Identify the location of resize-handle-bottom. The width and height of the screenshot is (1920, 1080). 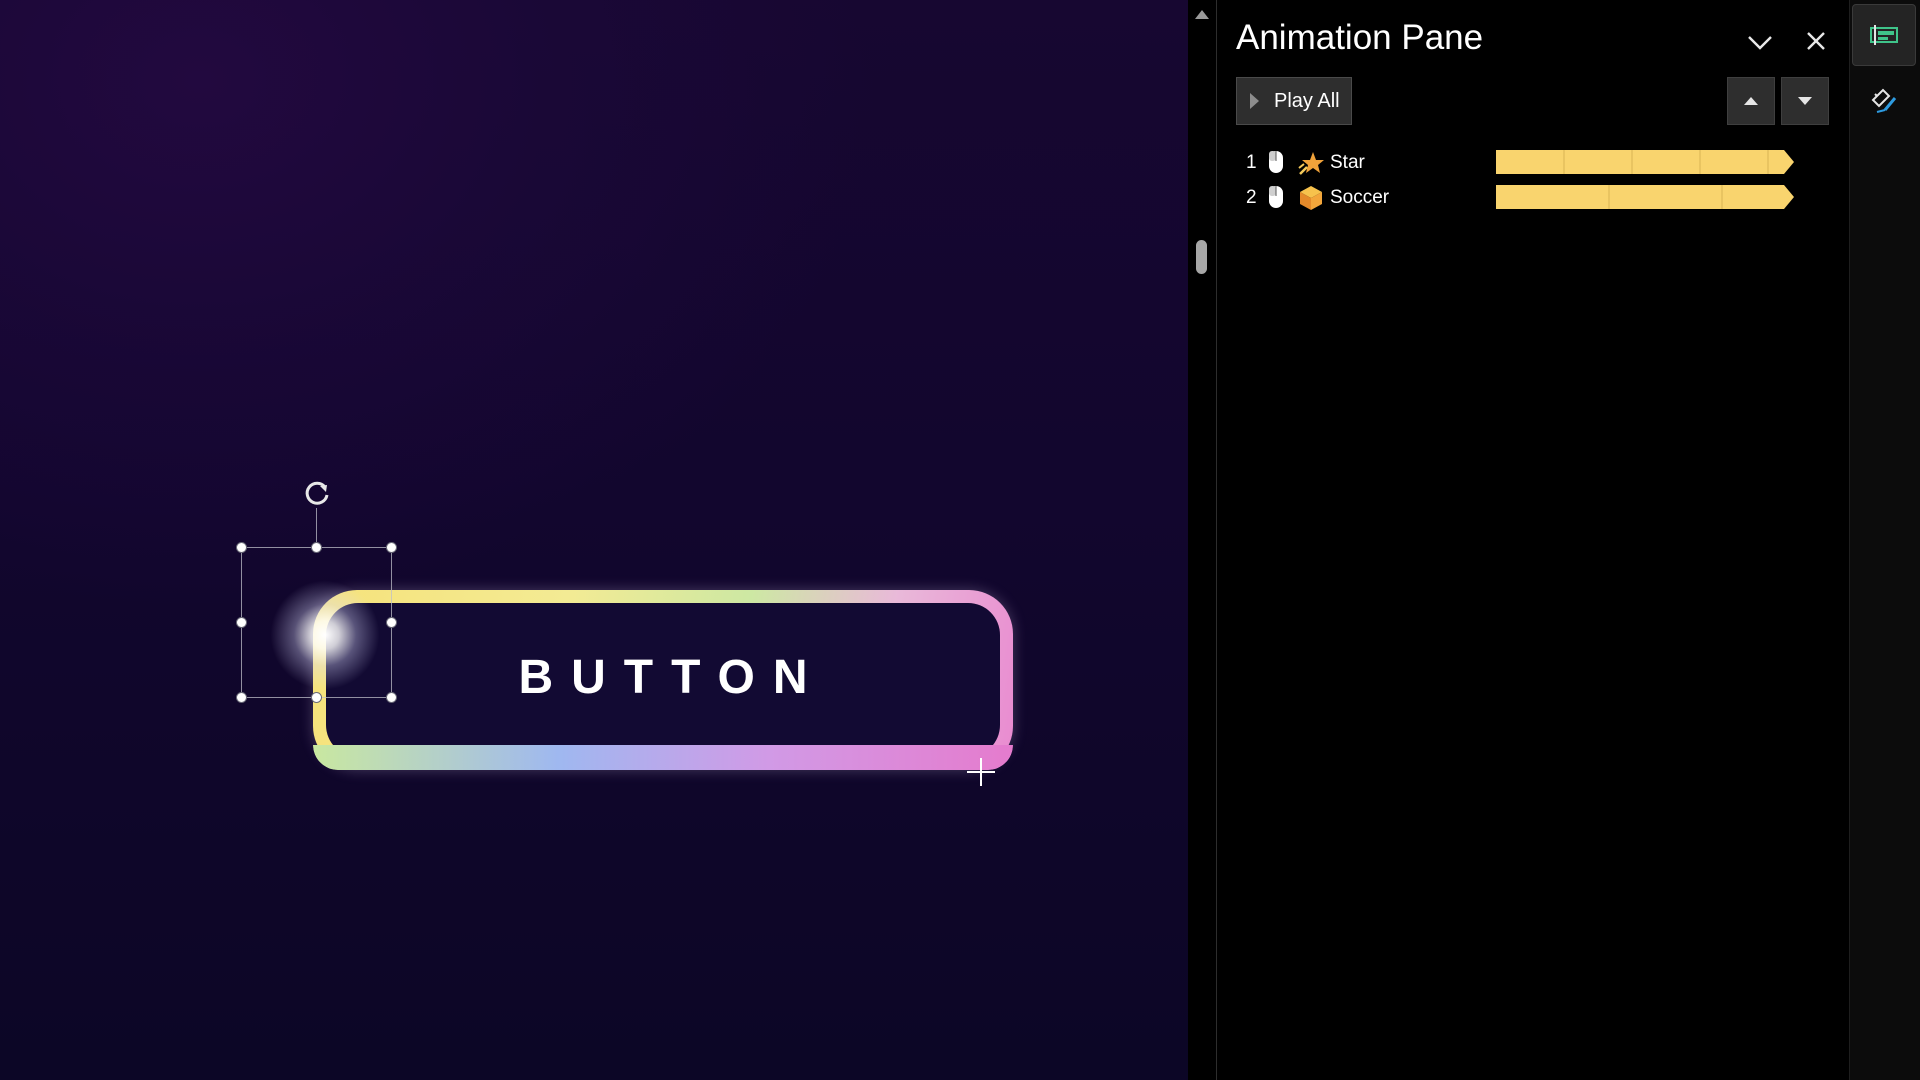
(316, 697).